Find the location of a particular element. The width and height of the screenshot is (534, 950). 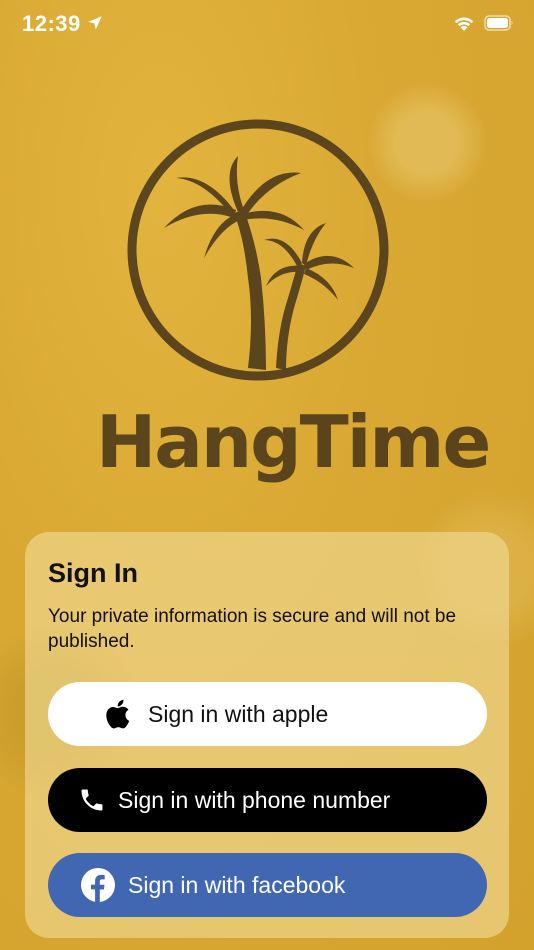

facebook-icon is located at coordinates (98, 885).